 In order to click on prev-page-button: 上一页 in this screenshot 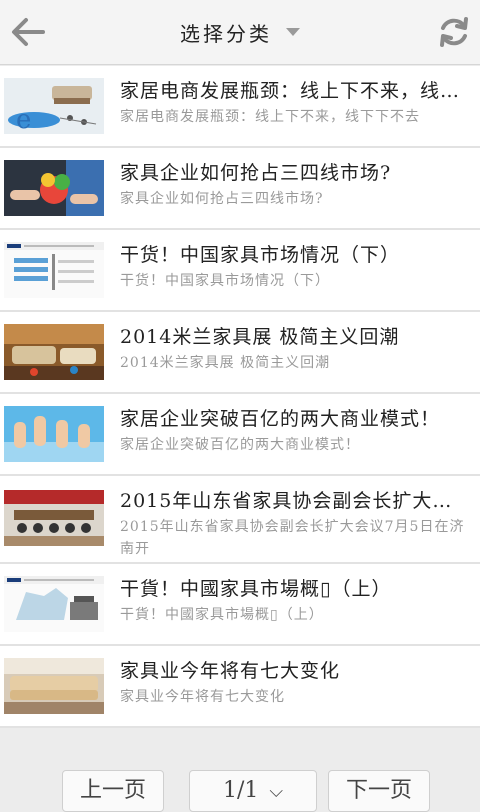, I will do `click(113, 791)`.